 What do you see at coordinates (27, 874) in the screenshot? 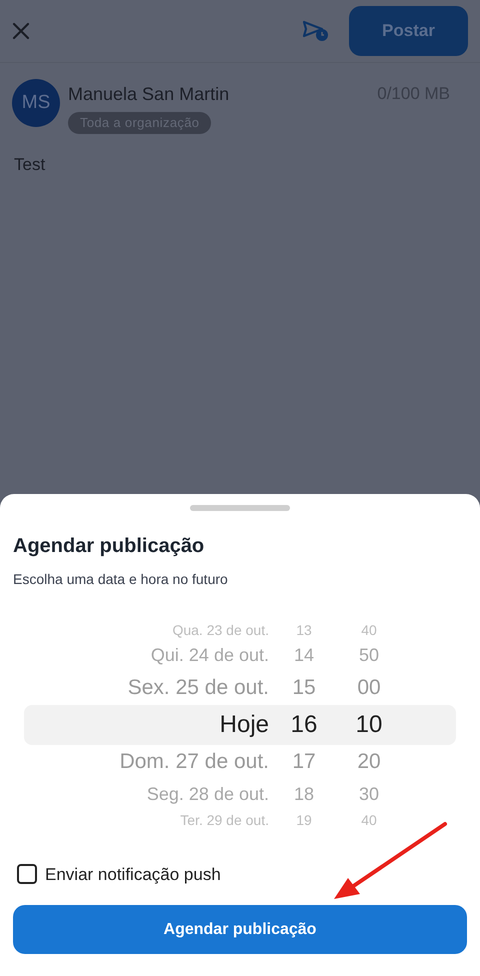
I see `push-checkbox` at bounding box center [27, 874].